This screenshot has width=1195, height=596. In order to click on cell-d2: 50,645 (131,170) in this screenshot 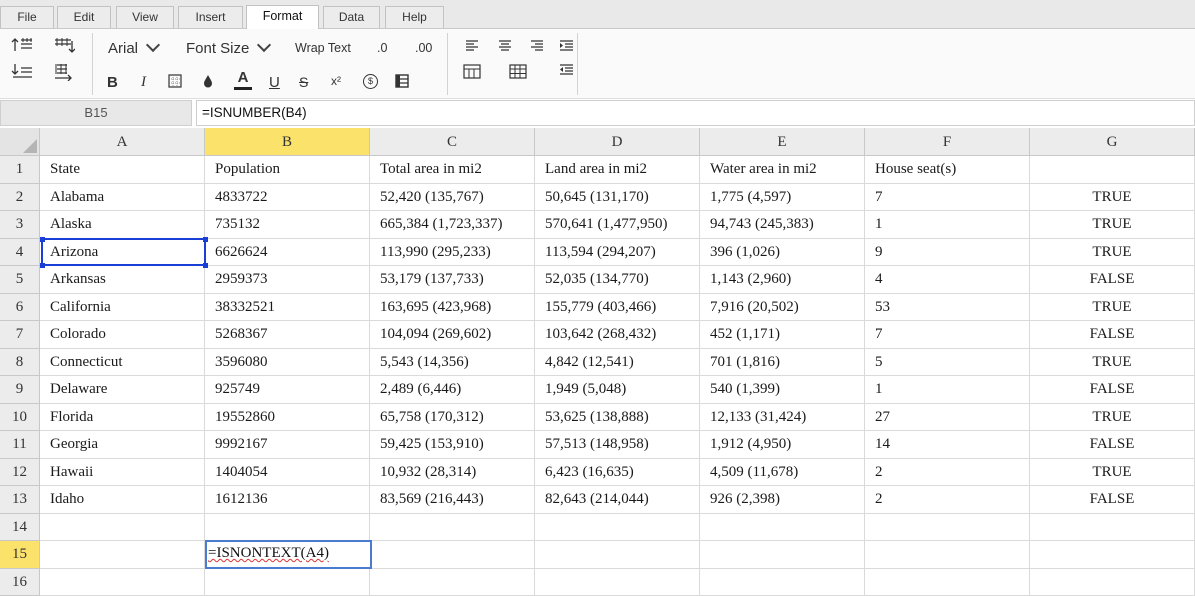, I will do `click(617, 198)`.